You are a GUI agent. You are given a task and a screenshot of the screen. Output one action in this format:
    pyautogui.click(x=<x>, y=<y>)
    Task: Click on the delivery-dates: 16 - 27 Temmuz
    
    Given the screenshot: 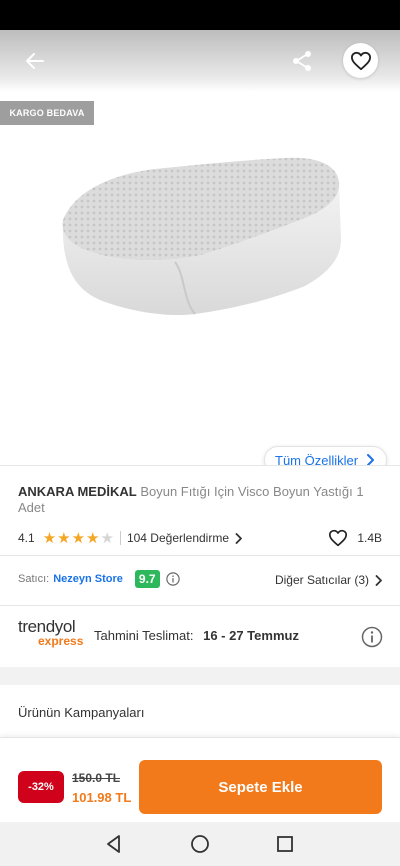 What is the action you would take?
    pyautogui.click(x=251, y=635)
    